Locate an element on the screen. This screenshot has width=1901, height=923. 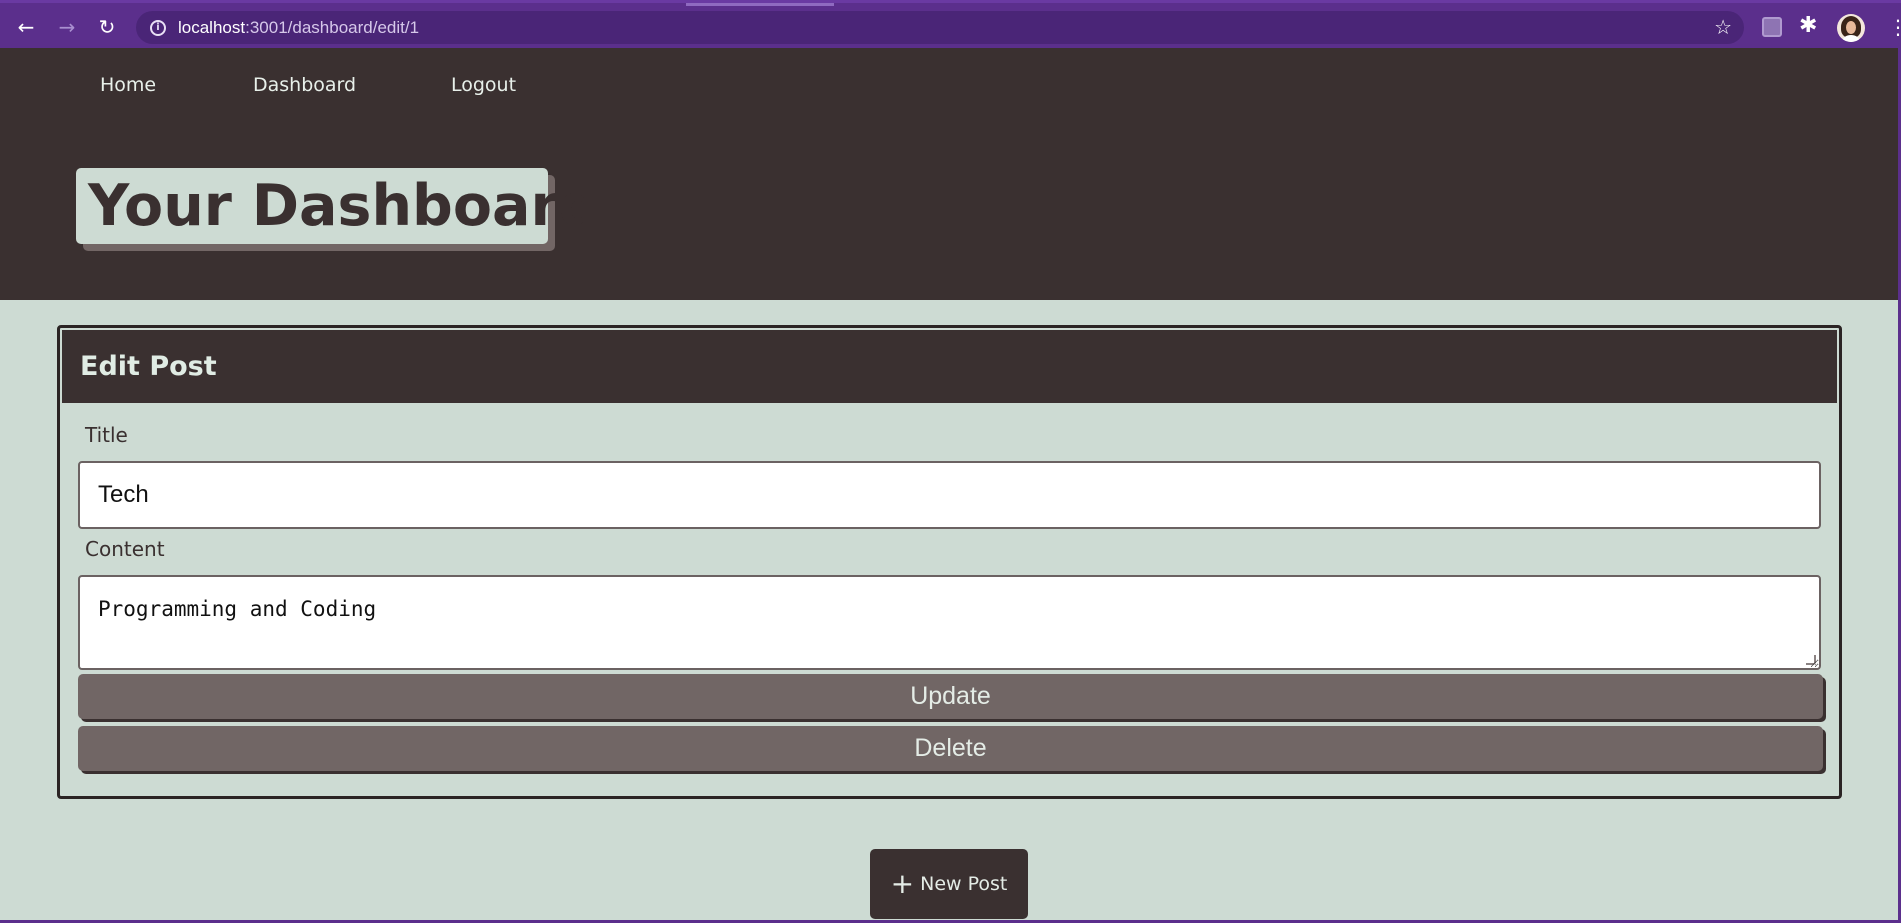
avatar-face is located at coordinates (1851, 27).